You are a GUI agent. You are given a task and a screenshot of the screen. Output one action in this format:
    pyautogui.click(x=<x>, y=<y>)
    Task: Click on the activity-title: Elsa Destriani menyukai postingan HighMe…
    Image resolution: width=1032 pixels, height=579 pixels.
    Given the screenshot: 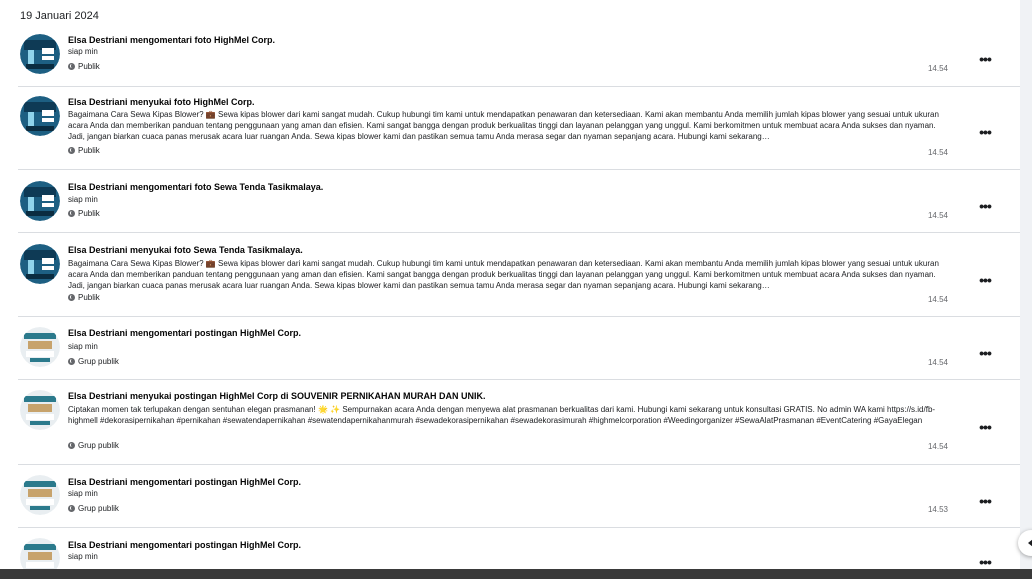 What is the action you would take?
    pyautogui.click(x=277, y=396)
    